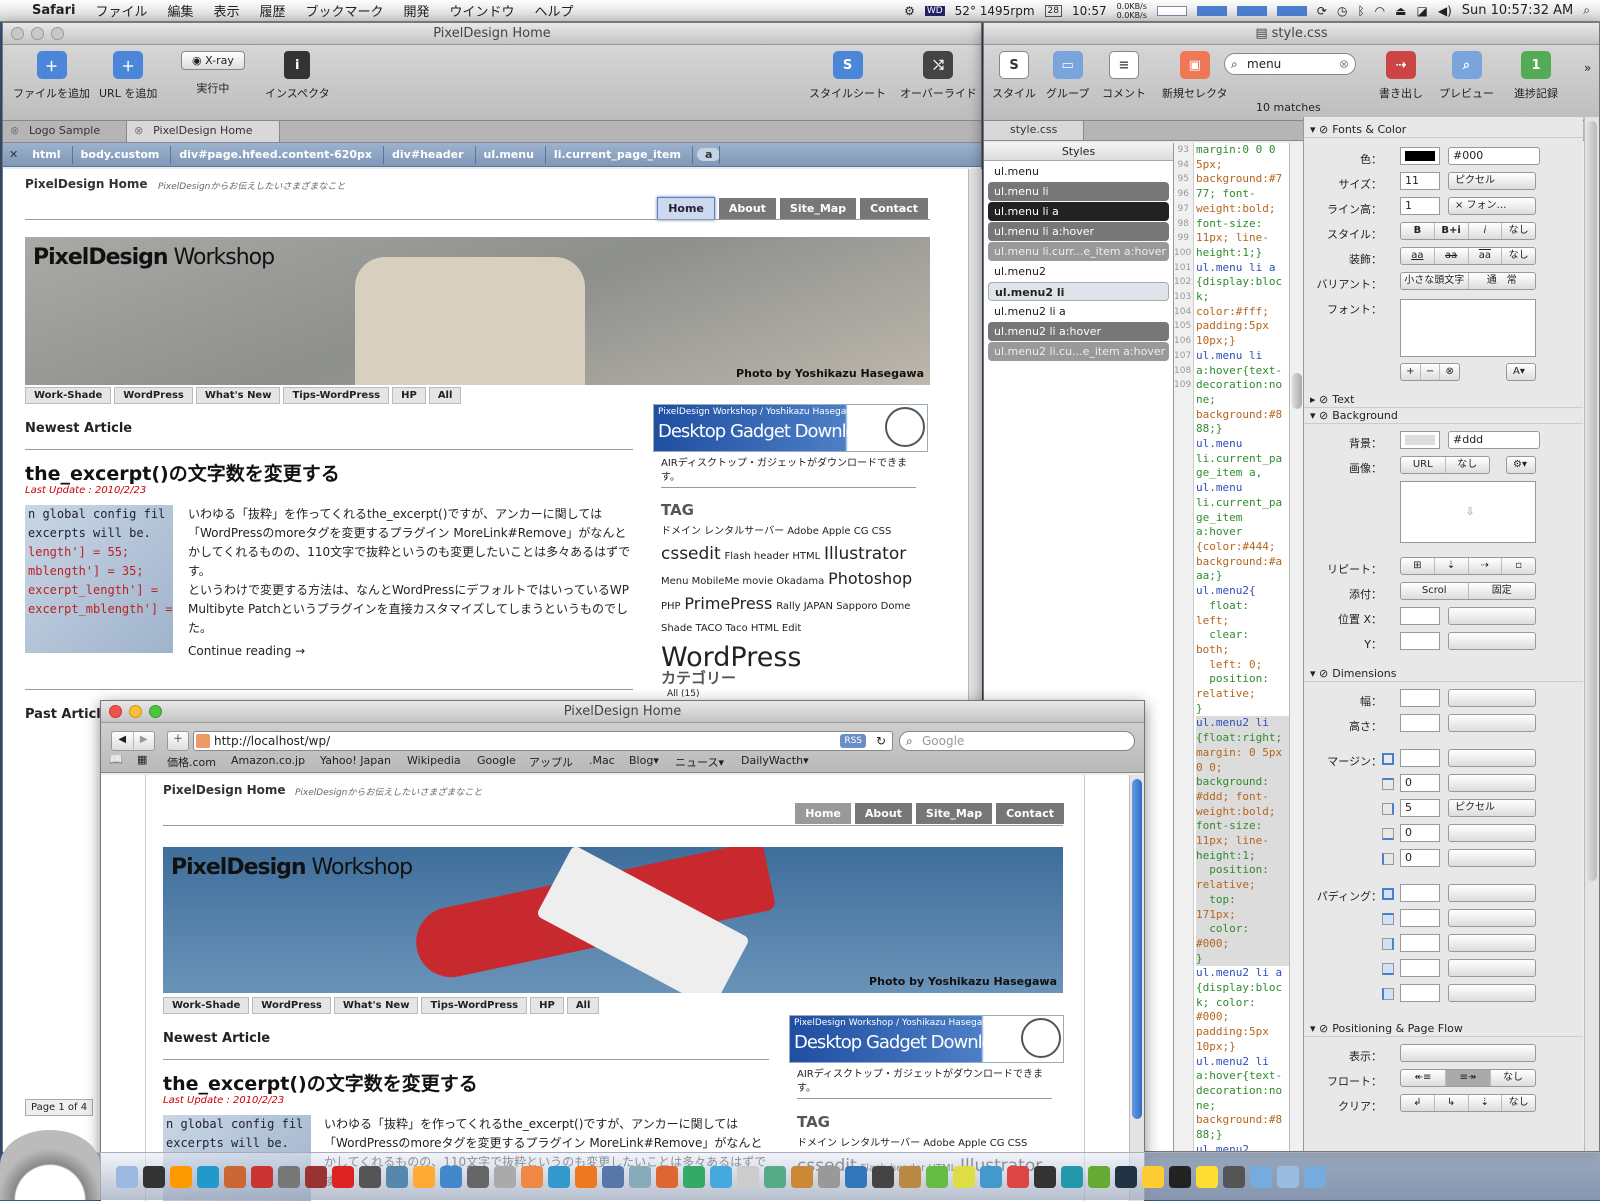  Describe the element at coordinates (934, 10) in the screenshot. I see `disk-icon: WD` at that location.